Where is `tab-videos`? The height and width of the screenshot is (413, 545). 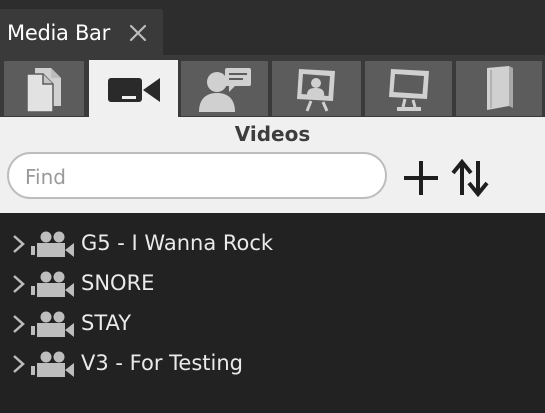
tab-videos is located at coordinates (133, 88).